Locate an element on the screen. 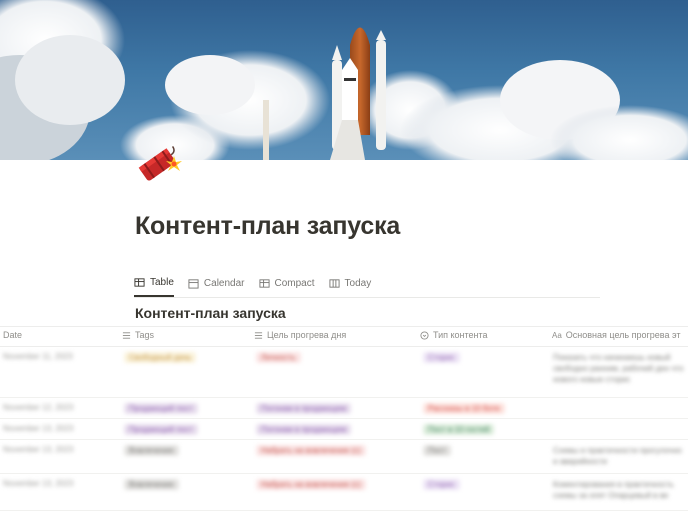 Image resolution: width=688 pixels, height=515 pixels. date-cell: November 12, 2023 is located at coordinates (38, 407).